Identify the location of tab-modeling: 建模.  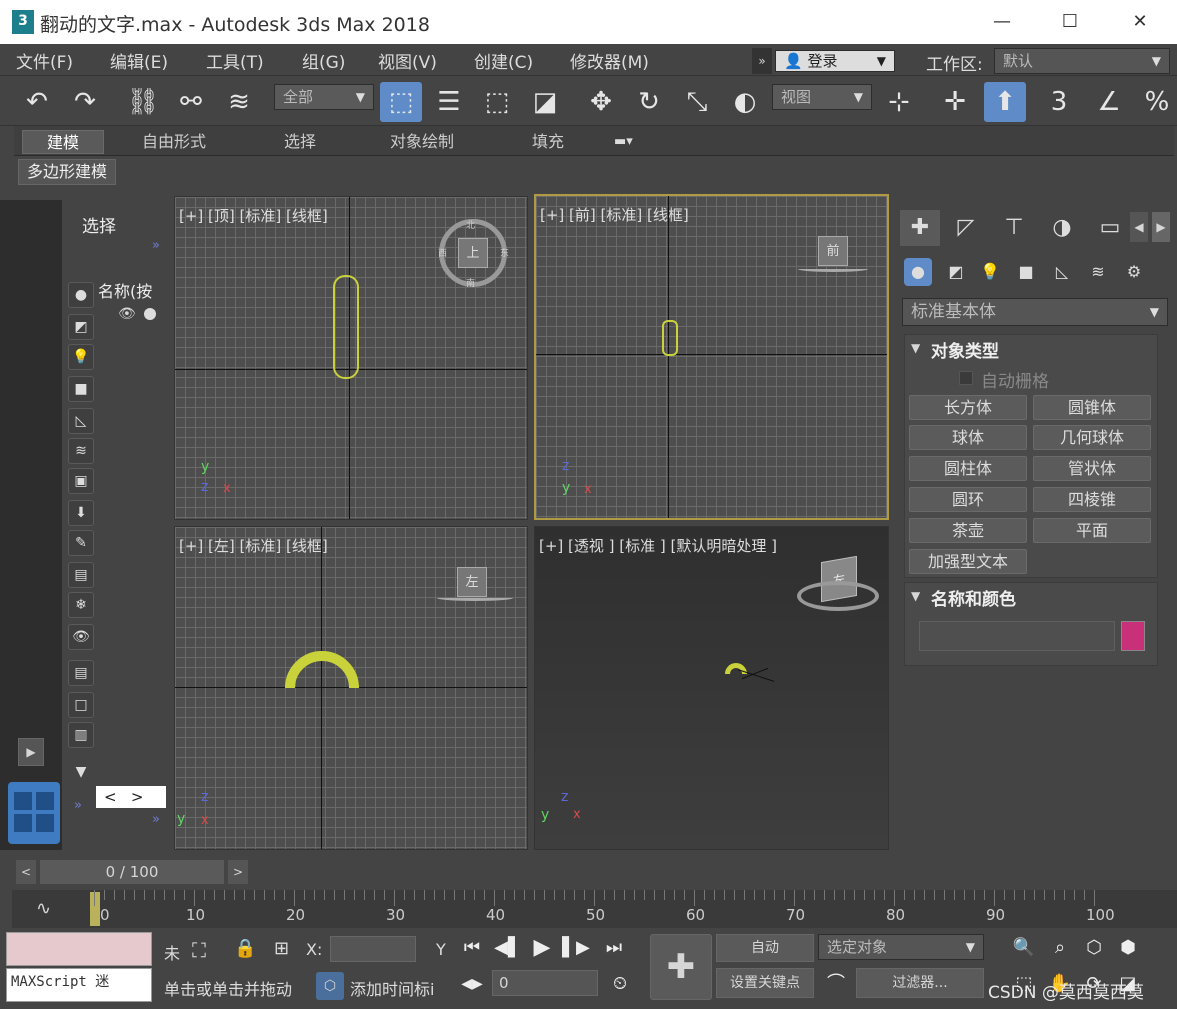
(63, 142).